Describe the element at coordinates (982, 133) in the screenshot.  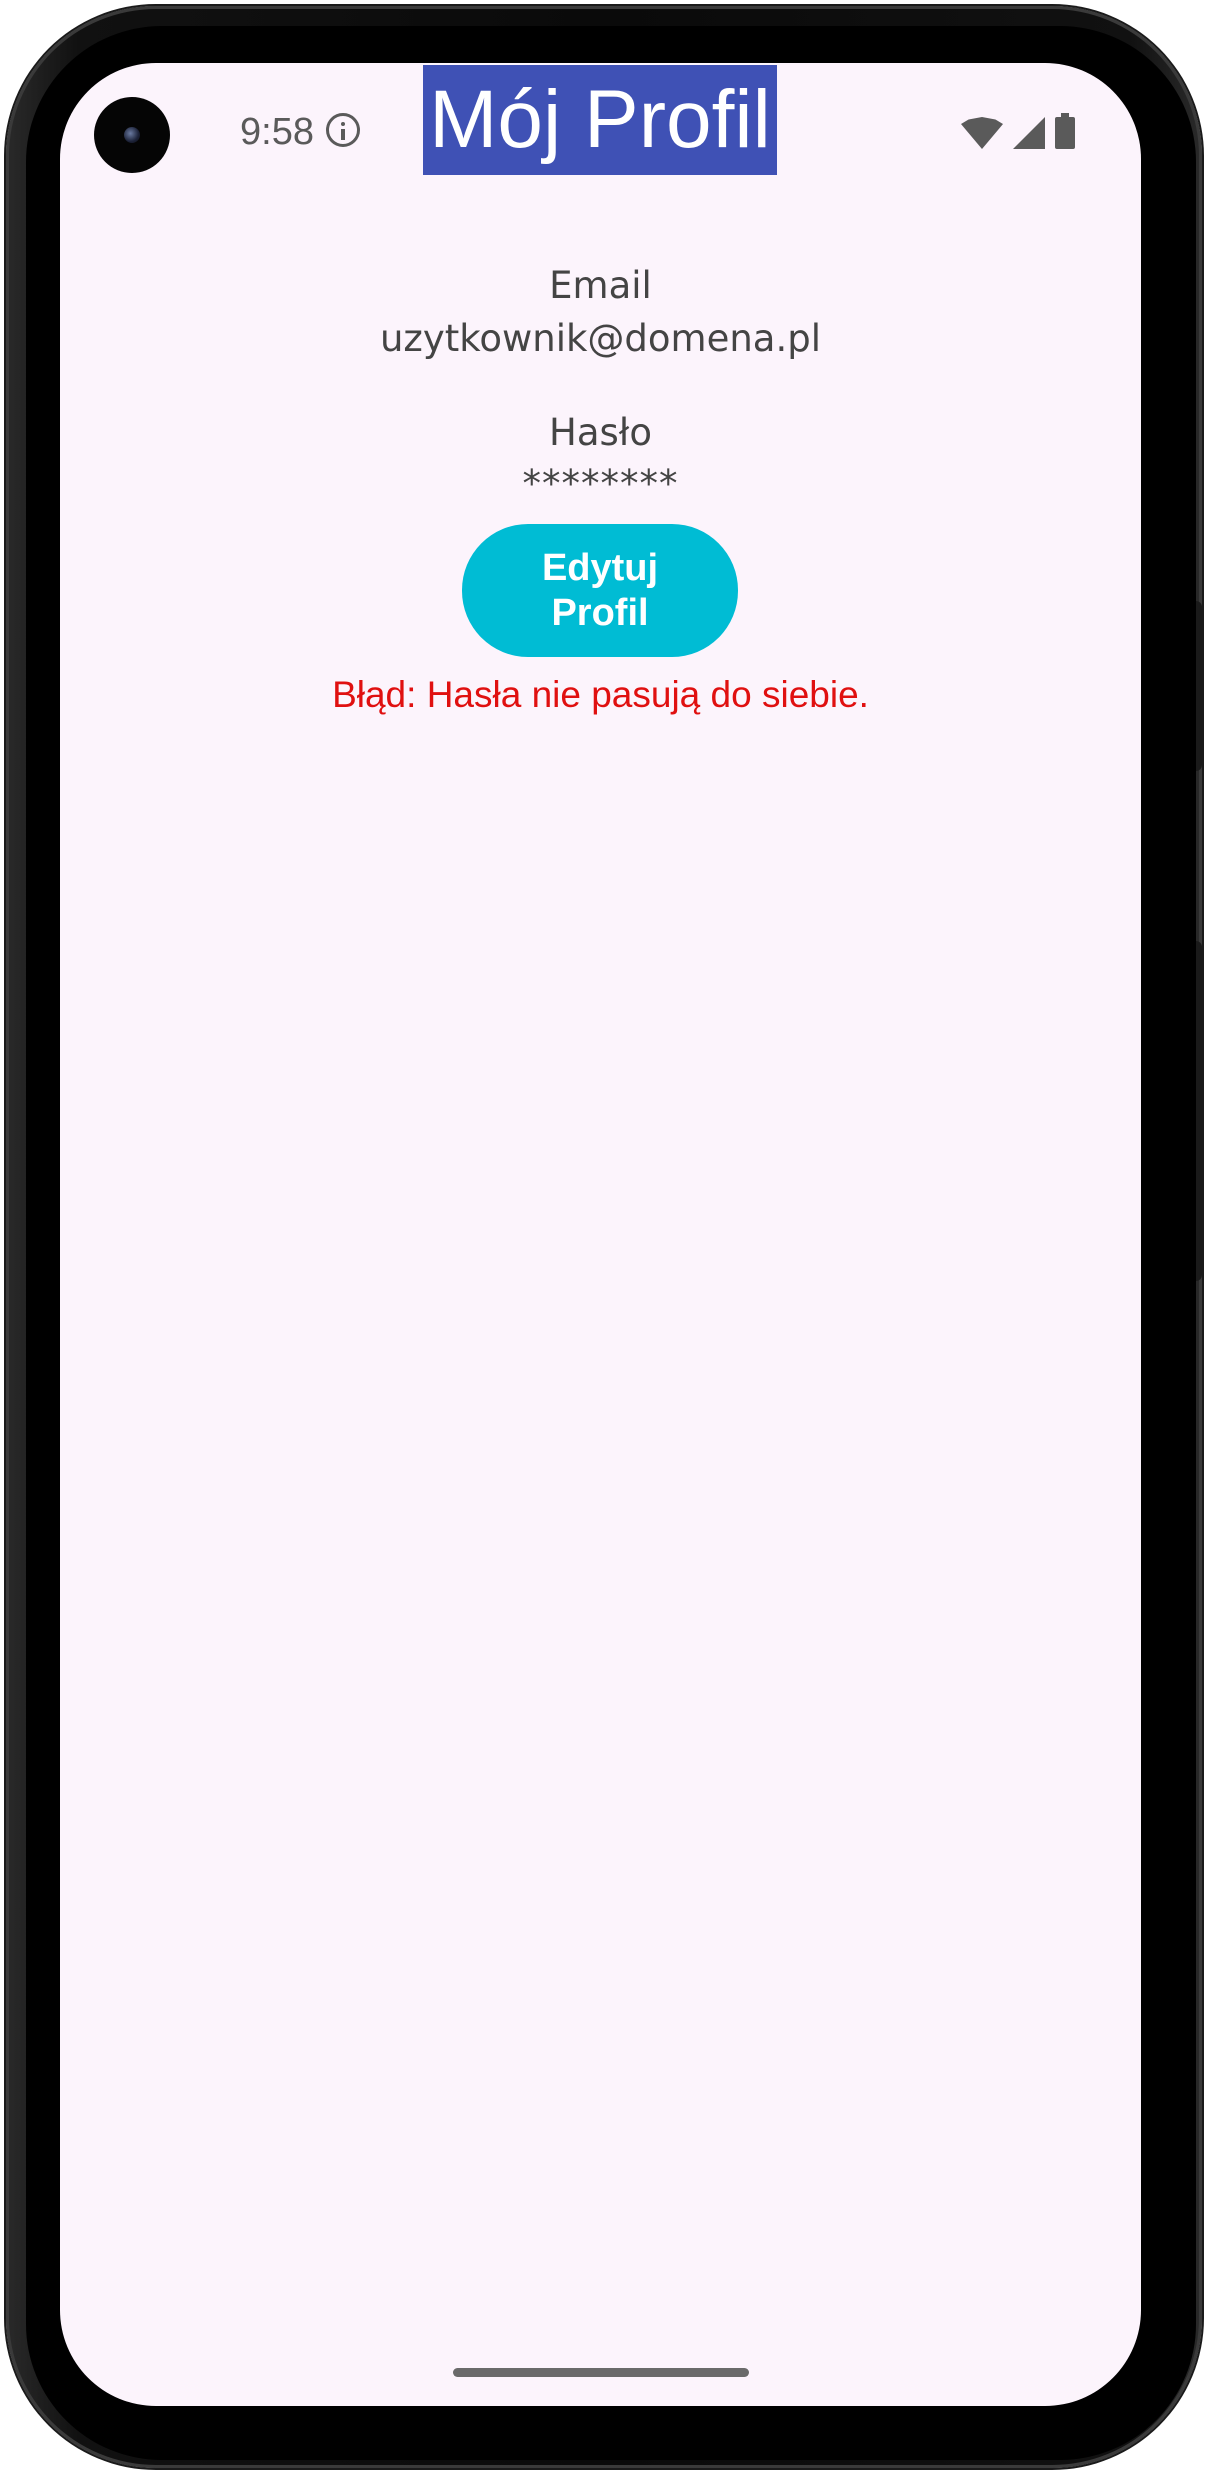
I see `wifi-icon` at that location.